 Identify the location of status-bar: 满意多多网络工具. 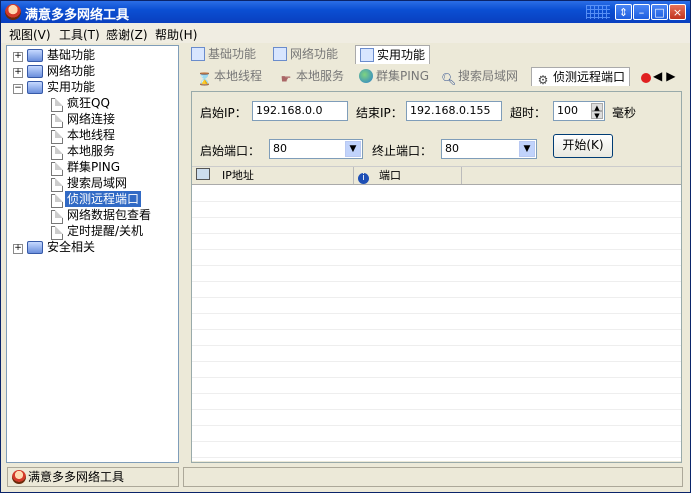
(345, 478).